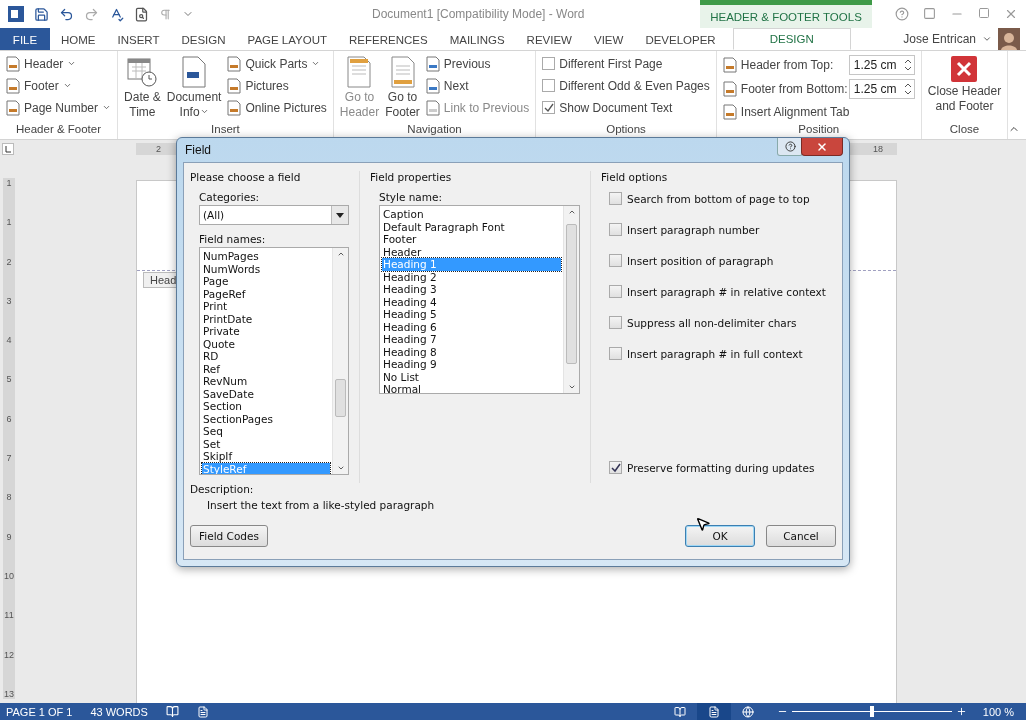 This screenshot has width=1026, height=720. What do you see at coordinates (266, 306) in the screenshot?
I see `list-item: Print` at bounding box center [266, 306].